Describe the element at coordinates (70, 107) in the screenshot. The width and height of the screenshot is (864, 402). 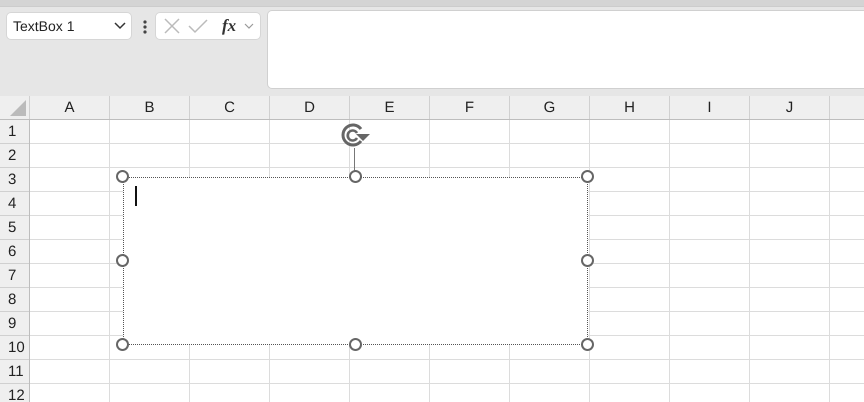
I see `column-header: A` at that location.